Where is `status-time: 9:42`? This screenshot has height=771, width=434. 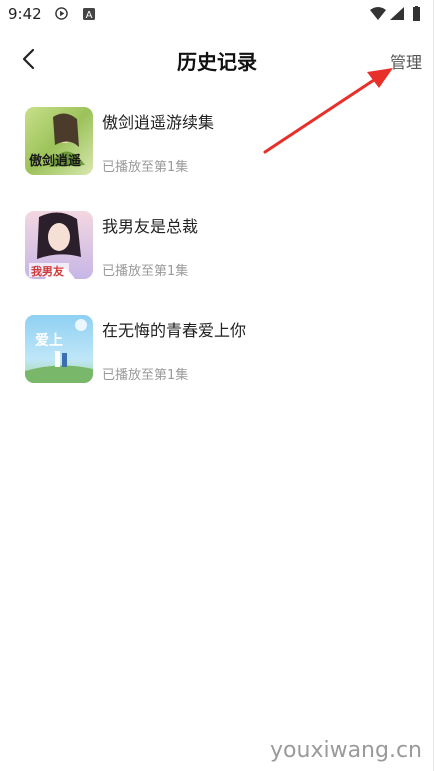 status-time: 9:42 is located at coordinates (25, 14).